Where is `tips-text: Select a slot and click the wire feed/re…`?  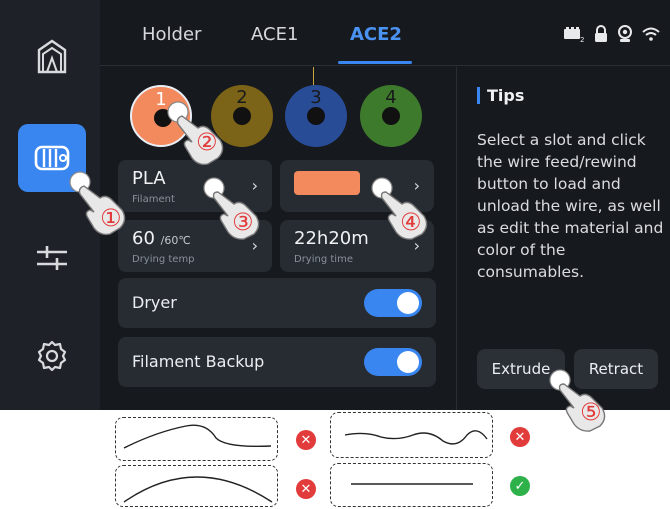
tips-text: Select a slot and click the wire feed/re… is located at coordinates (570, 206).